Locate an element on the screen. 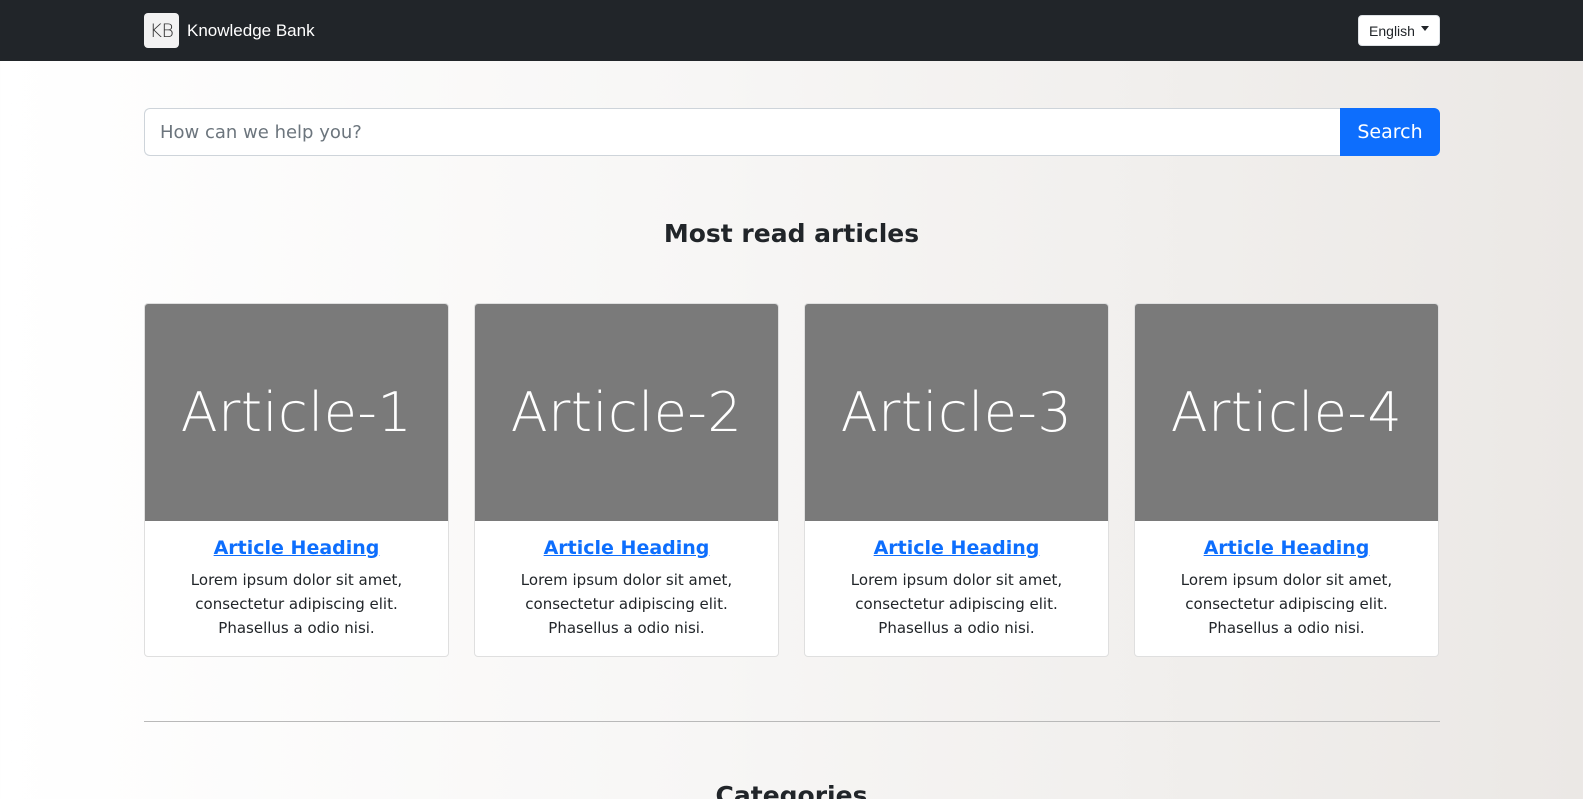  article-image-label: Article-1 is located at coordinates (296, 412).